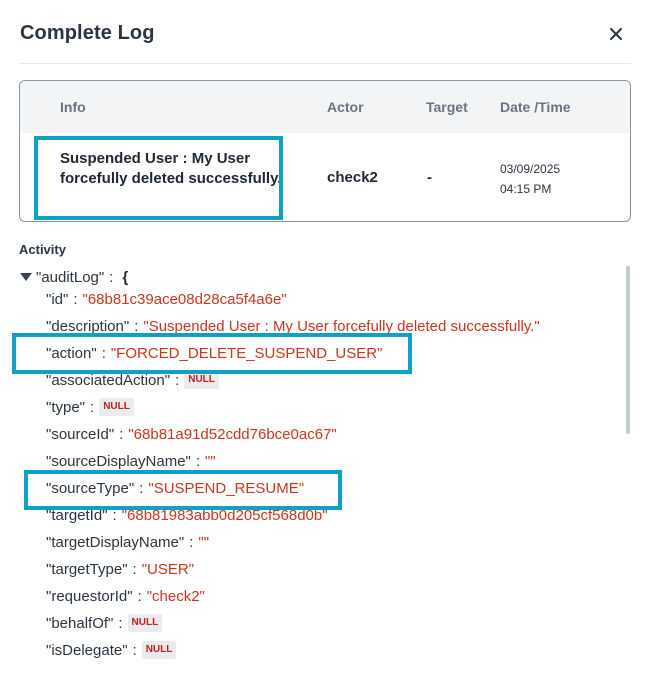 Image resolution: width=652 pixels, height=687 pixels. Describe the element at coordinates (87, 33) in the screenshot. I see `modal-title: Complete Log` at that location.